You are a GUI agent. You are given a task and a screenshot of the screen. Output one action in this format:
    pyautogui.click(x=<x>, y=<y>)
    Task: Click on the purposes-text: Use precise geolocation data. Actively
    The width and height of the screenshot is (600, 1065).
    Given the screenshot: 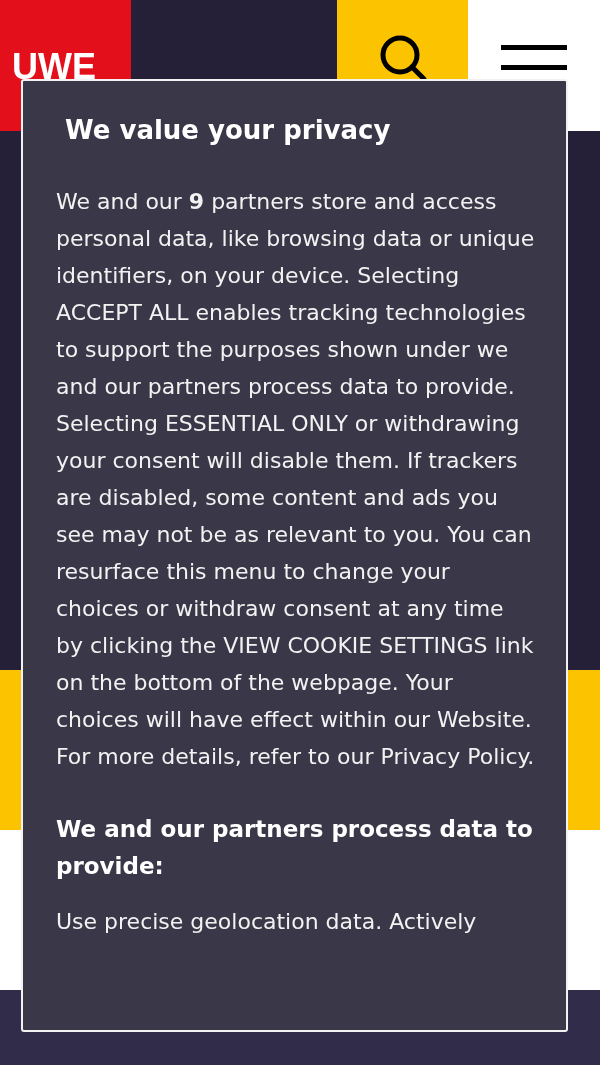 What is the action you would take?
    pyautogui.click(x=267, y=922)
    